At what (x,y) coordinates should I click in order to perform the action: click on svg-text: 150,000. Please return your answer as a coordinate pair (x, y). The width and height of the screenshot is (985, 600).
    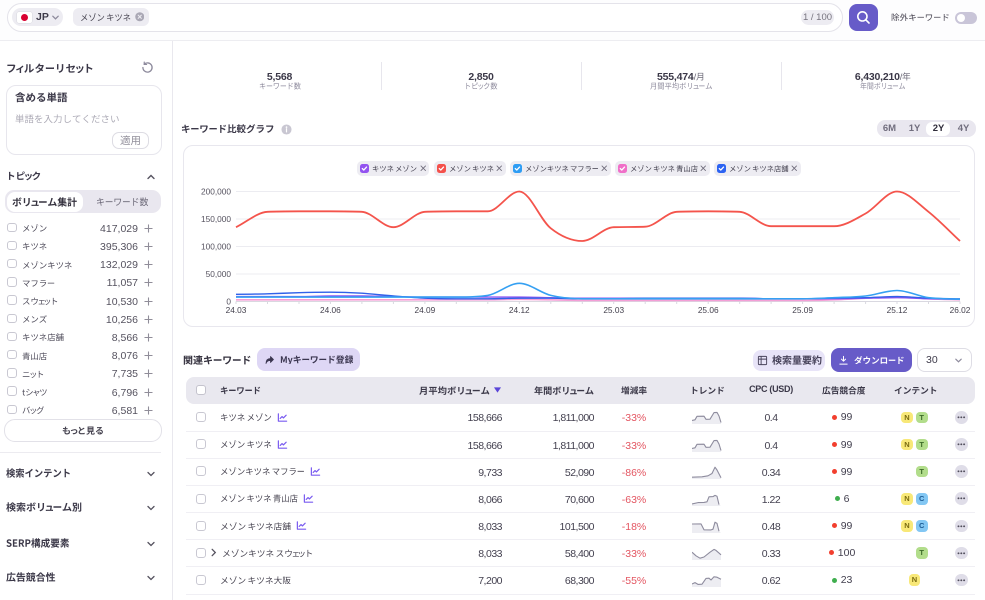
    Looking at the image, I should click on (216, 219).